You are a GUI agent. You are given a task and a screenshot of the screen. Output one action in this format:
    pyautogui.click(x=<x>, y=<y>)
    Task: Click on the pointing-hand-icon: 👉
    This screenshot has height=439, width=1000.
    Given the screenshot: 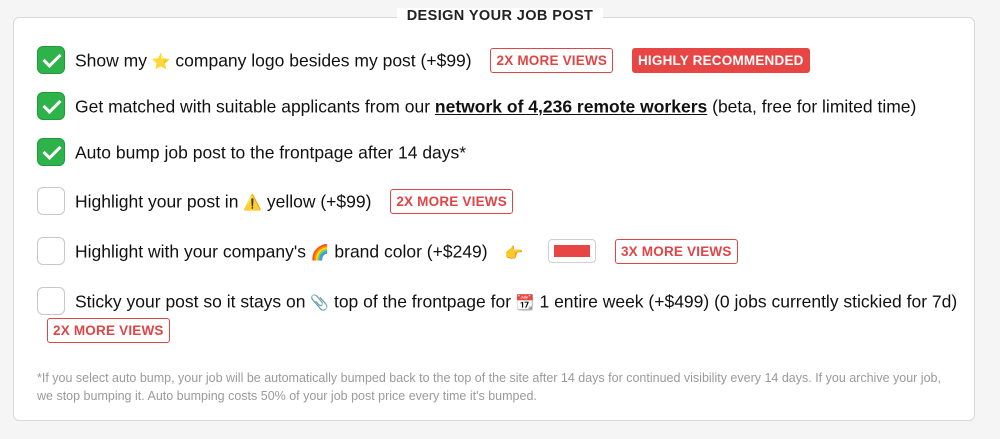 What is the action you would take?
    pyautogui.click(x=514, y=253)
    